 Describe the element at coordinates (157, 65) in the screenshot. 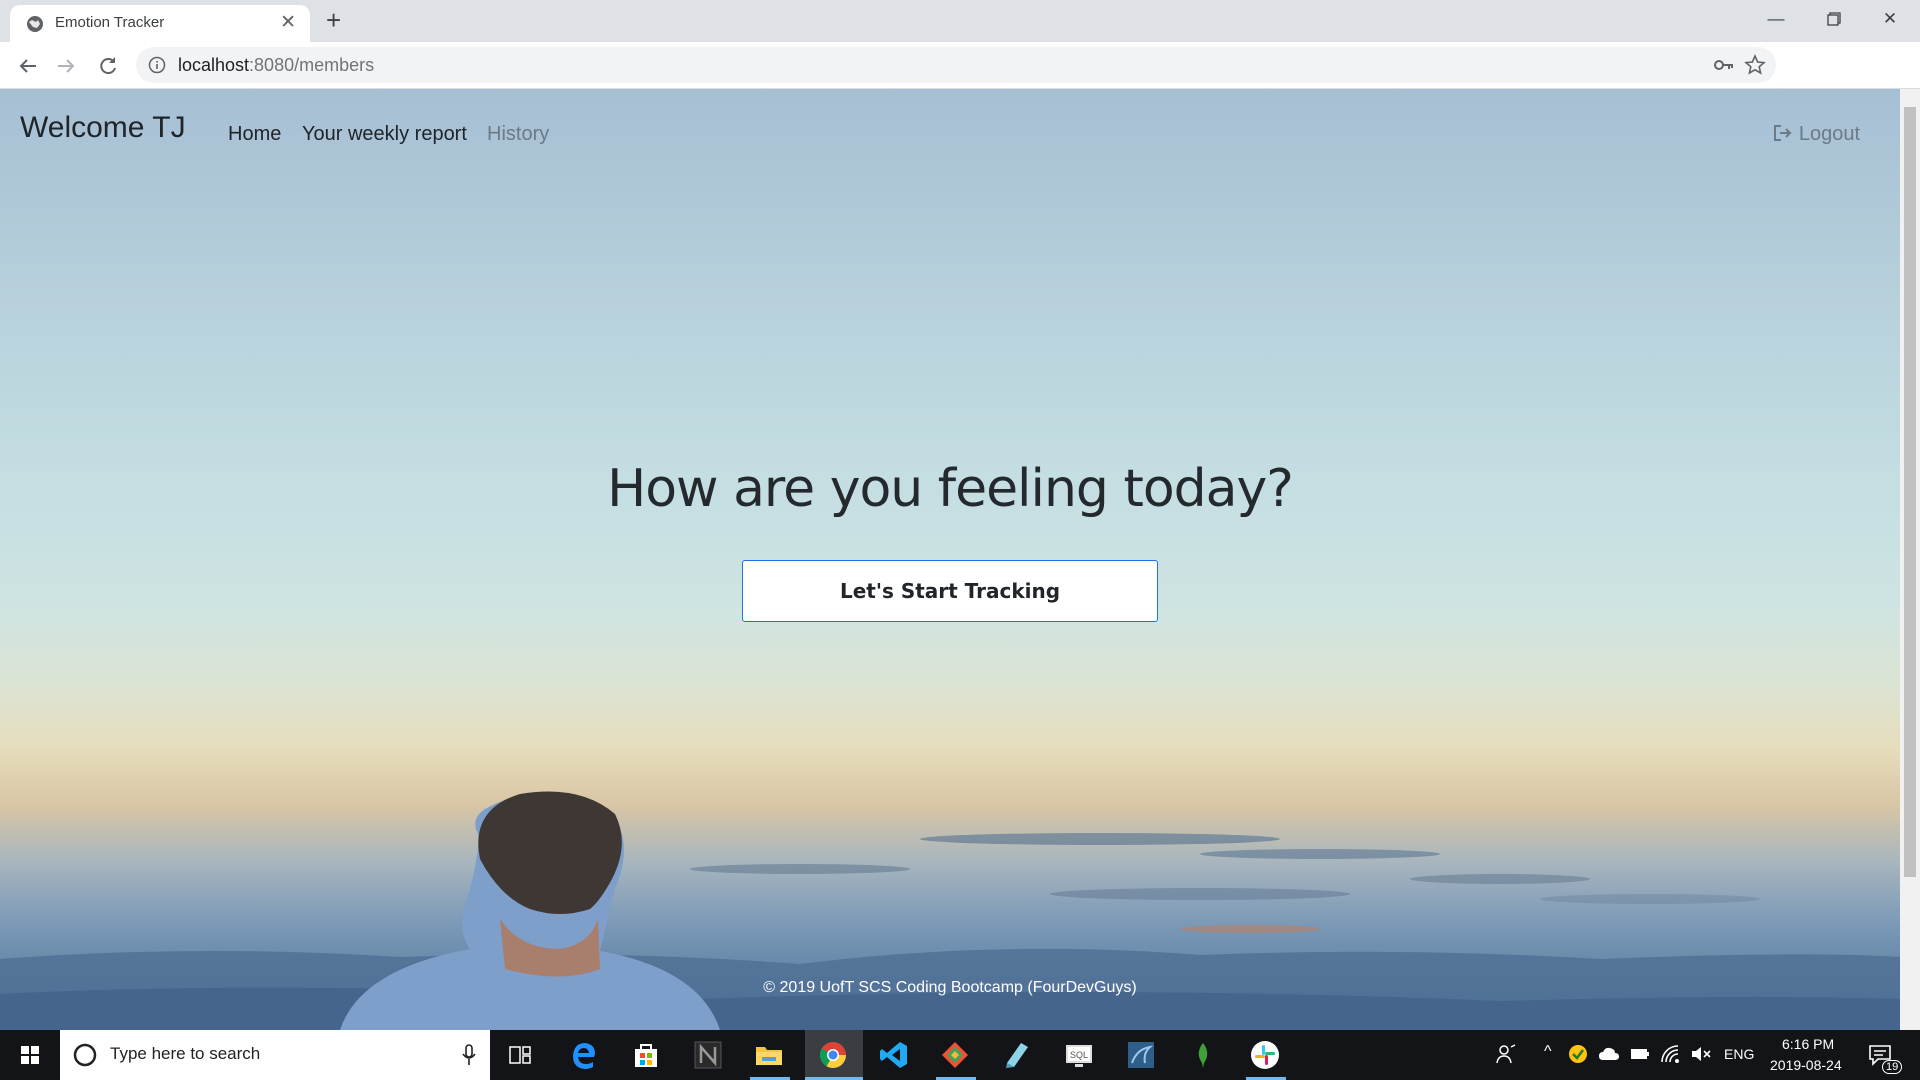

I see `info-icon` at that location.